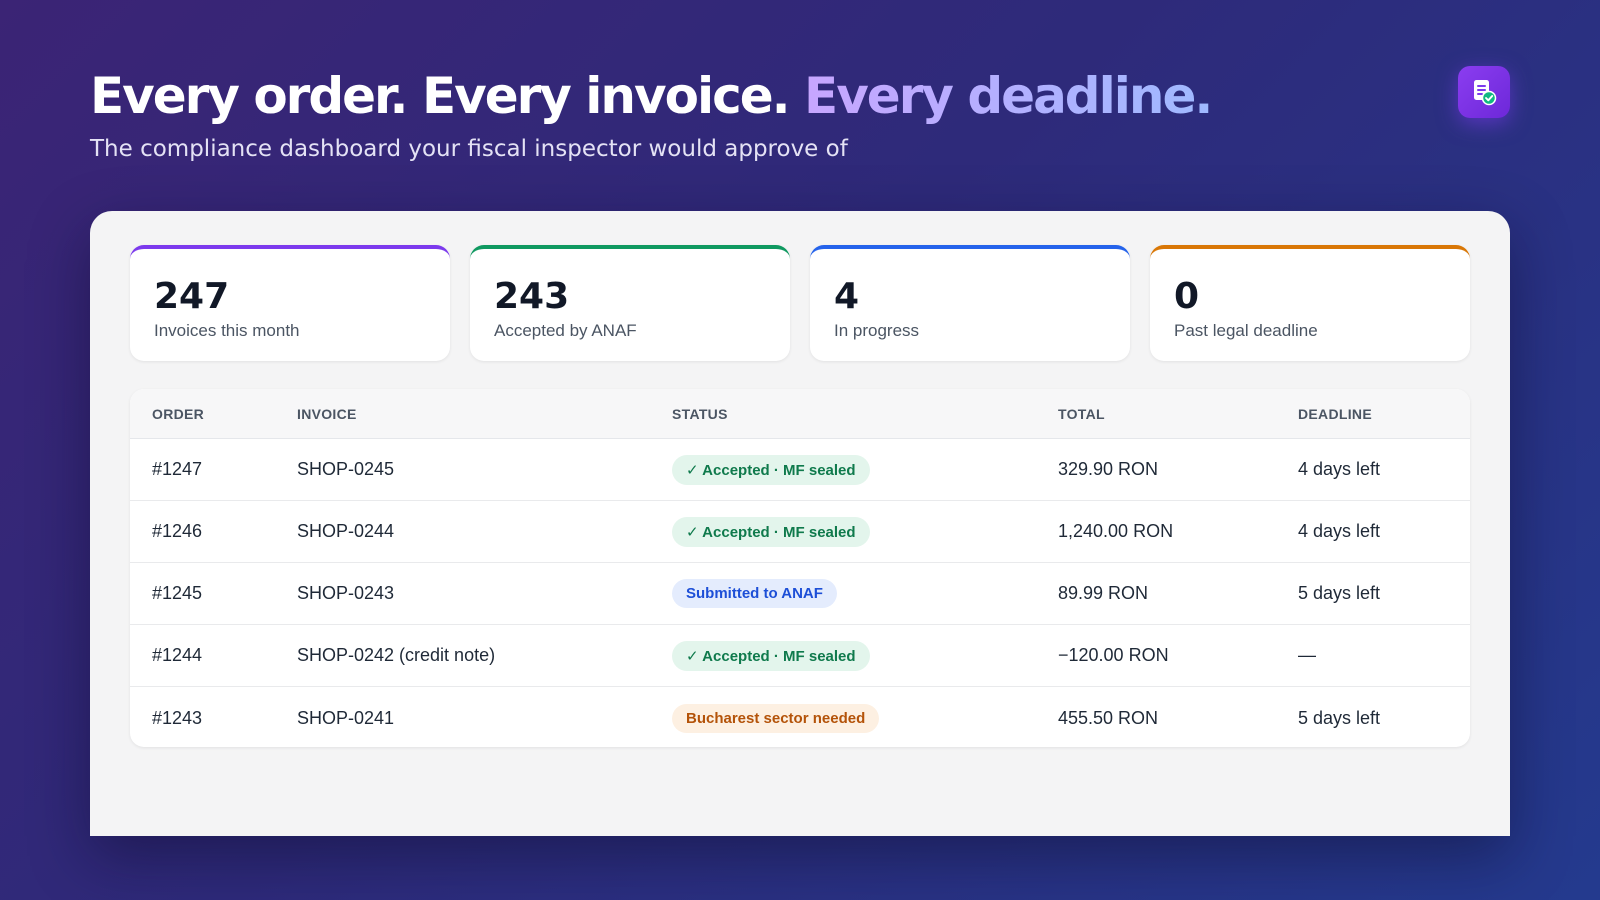 This screenshot has width=1600, height=900. Describe the element at coordinates (565, 330) in the screenshot. I see `stat-label: Accepted by ANAF` at that location.